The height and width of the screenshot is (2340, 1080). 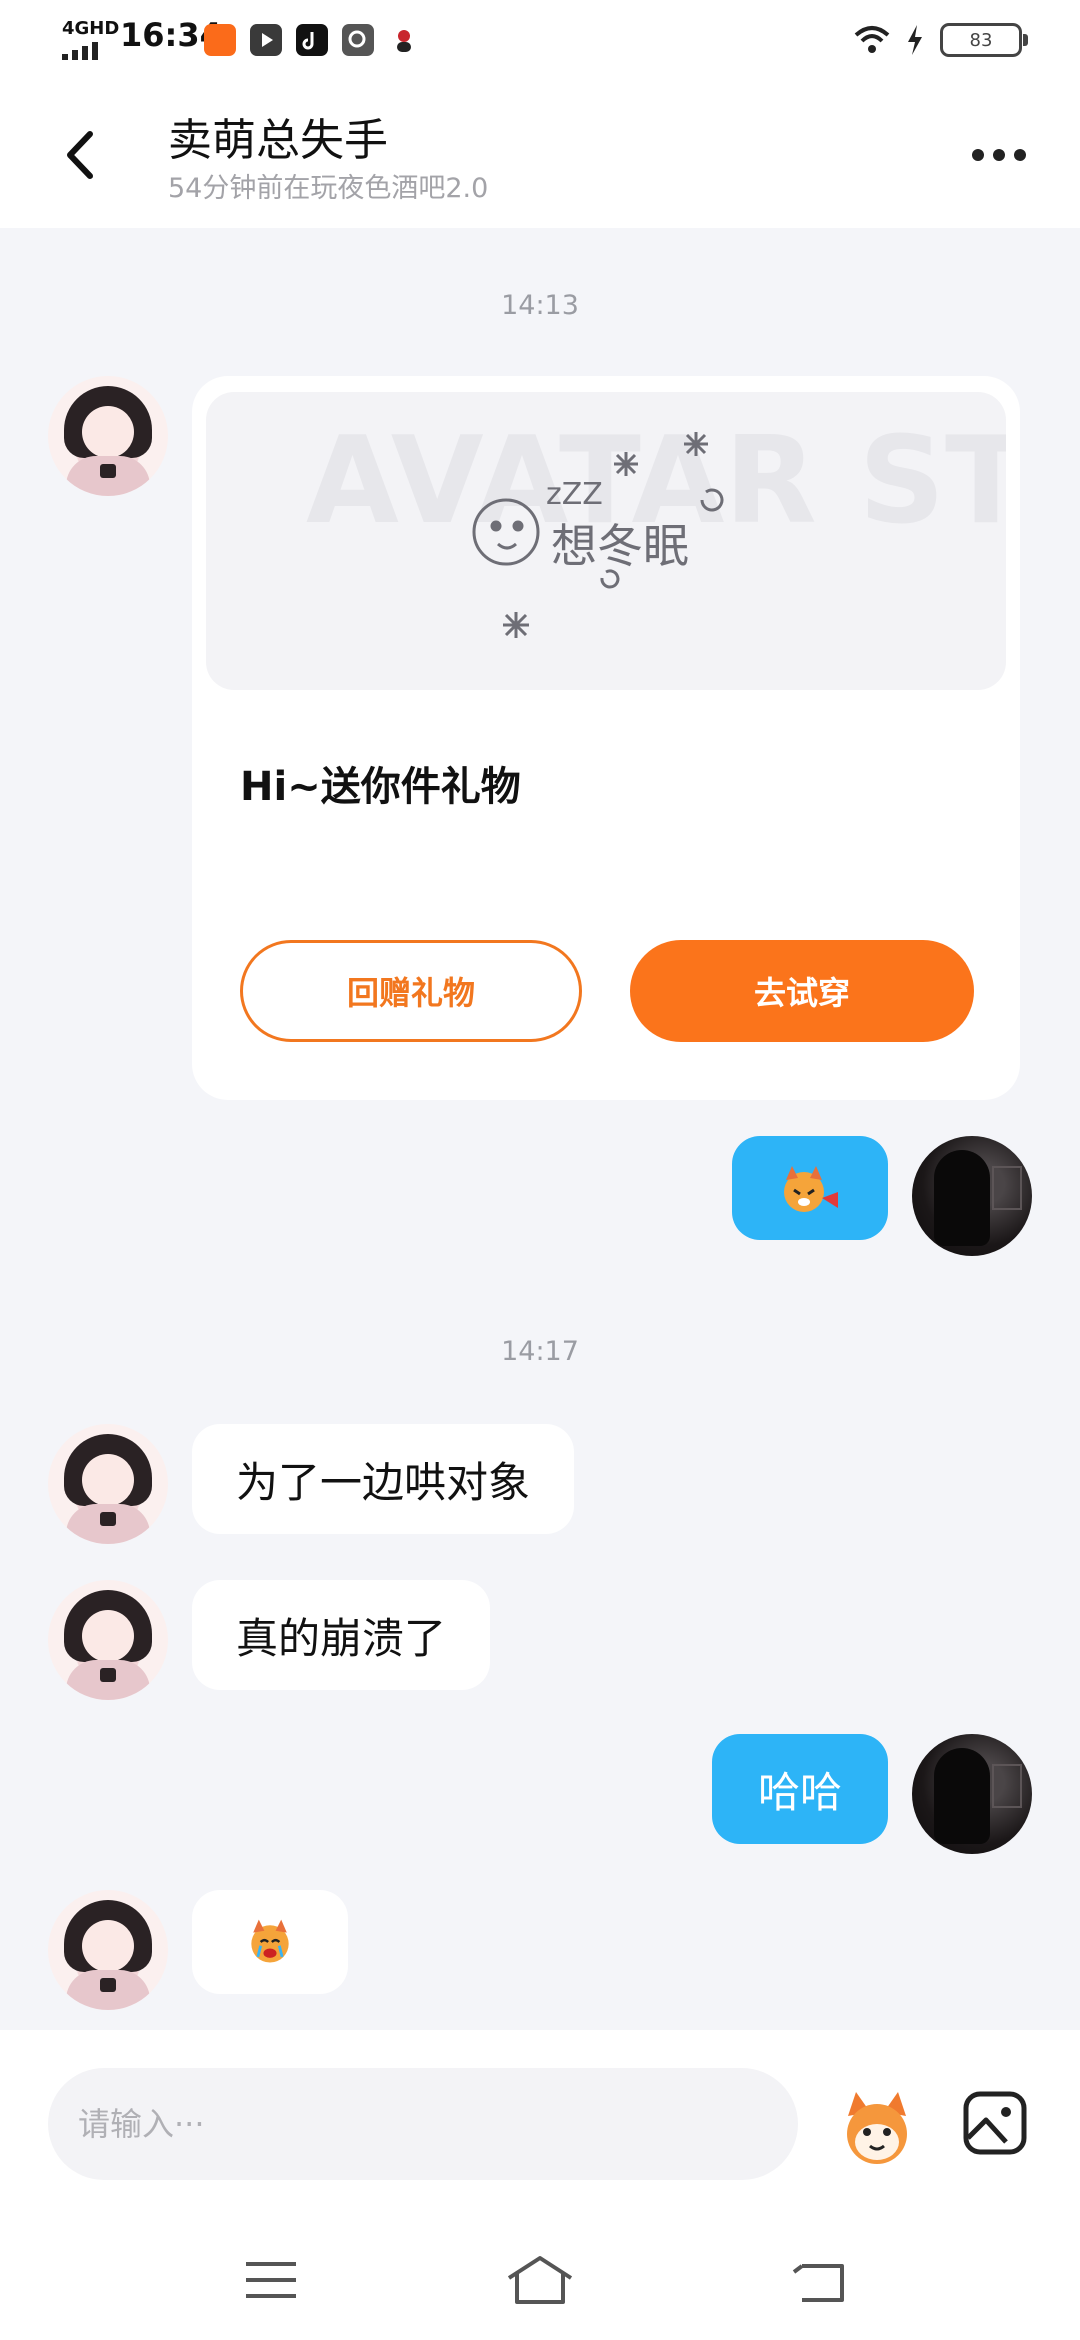 What do you see at coordinates (328, 188) in the screenshot?
I see `contact-status: 54分钟前在玩夜色酒吧2.0` at bounding box center [328, 188].